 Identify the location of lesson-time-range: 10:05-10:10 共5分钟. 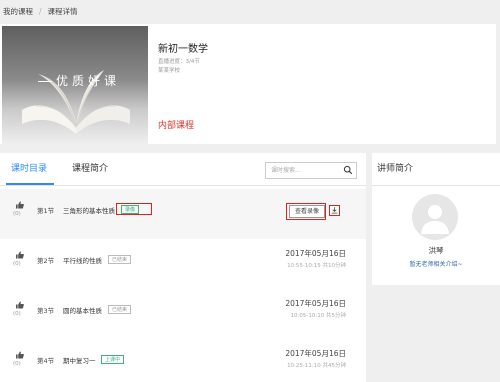
(318, 316).